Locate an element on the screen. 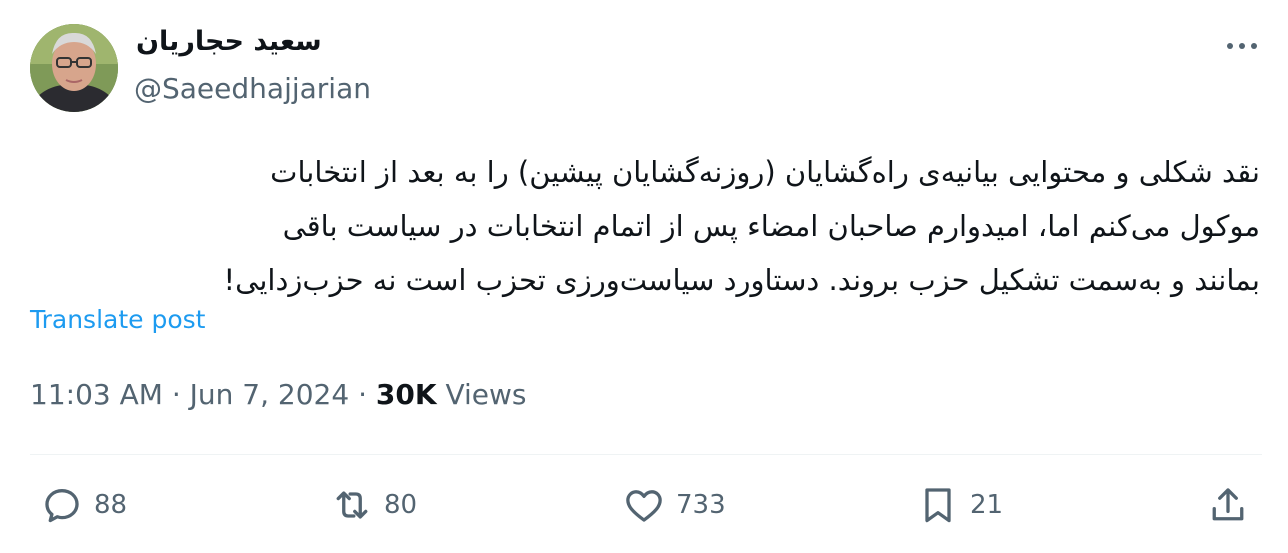 The height and width of the screenshot is (553, 1288). bookmark-count: 21 is located at coordinates (987, 505).